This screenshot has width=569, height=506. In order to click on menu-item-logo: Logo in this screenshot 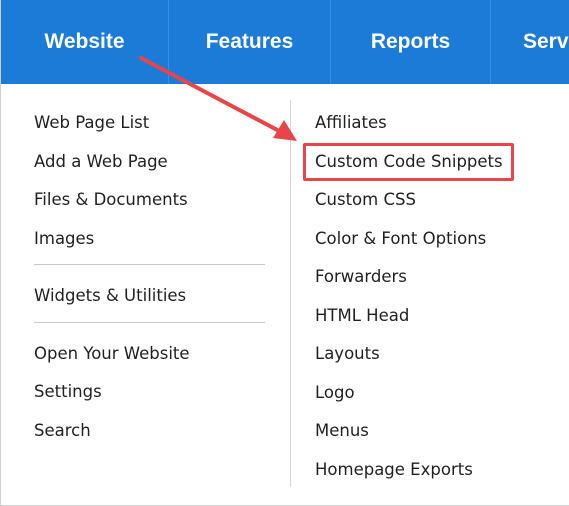, I will do `click(435, 399)`.